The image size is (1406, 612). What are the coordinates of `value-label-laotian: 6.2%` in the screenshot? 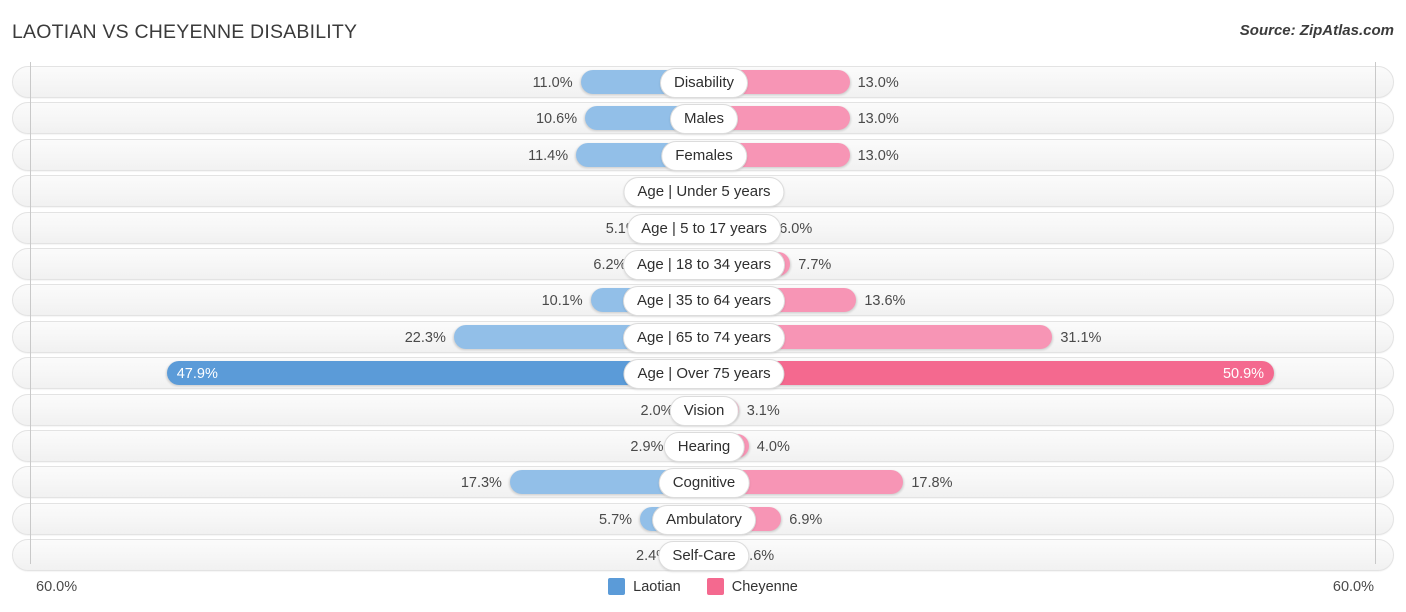 It's located at (610, 265).